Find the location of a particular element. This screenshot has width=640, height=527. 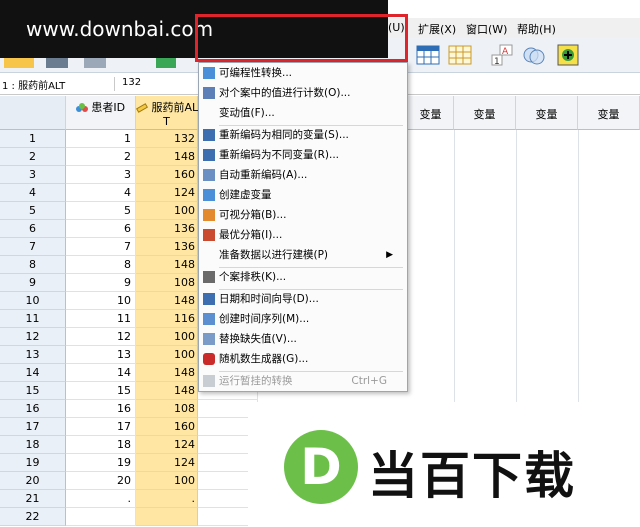

cell-patient-id: 12 is located at coordinates (101, 337).